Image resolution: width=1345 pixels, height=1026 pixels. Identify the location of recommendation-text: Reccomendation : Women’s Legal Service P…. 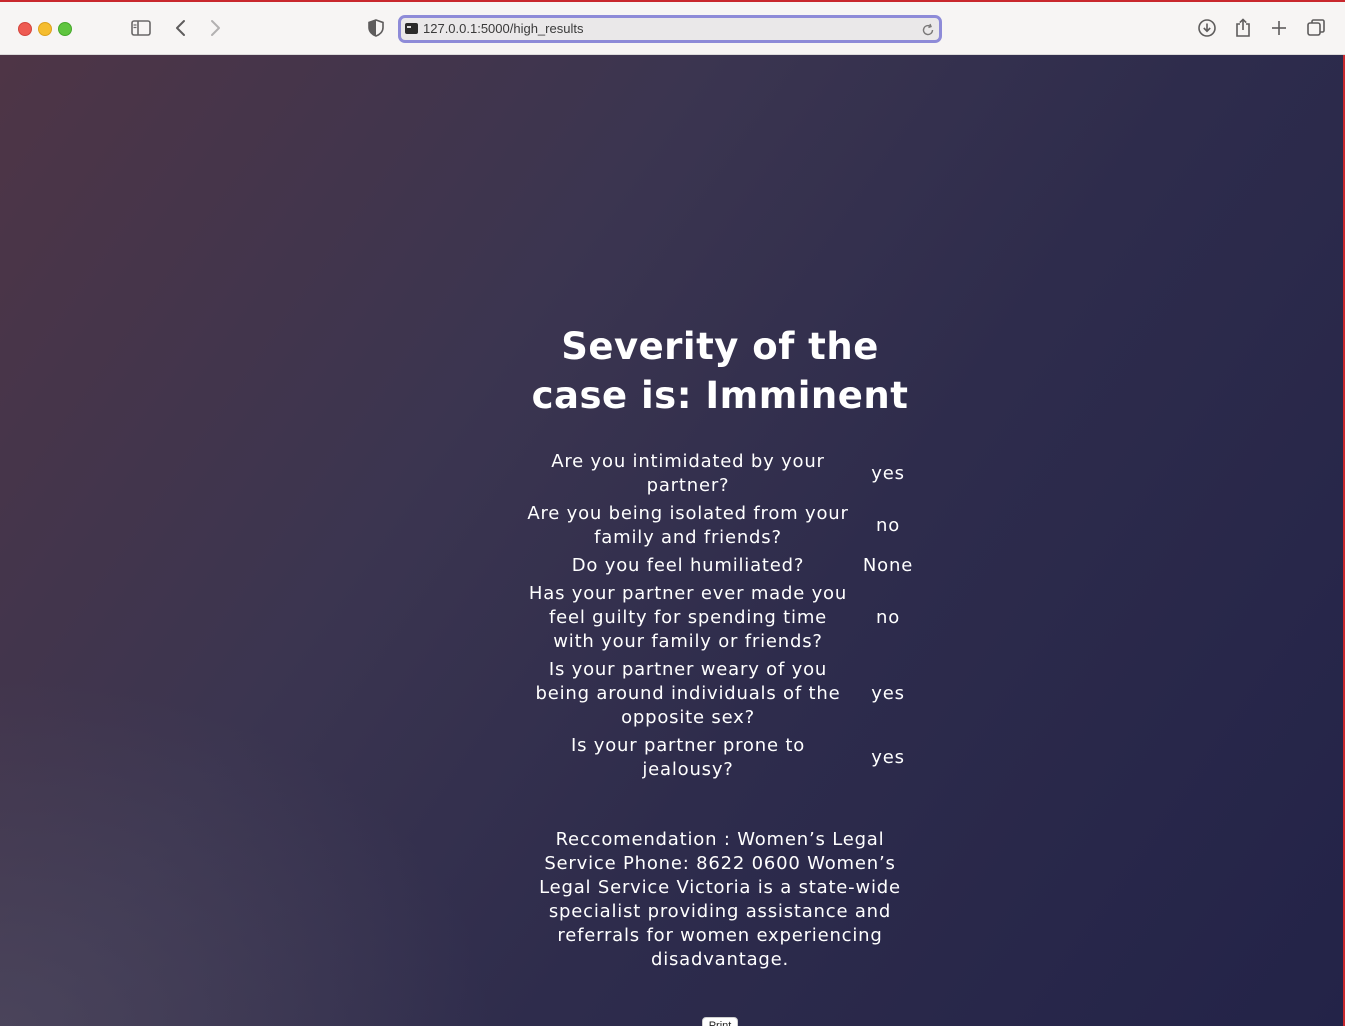
(720, 899).